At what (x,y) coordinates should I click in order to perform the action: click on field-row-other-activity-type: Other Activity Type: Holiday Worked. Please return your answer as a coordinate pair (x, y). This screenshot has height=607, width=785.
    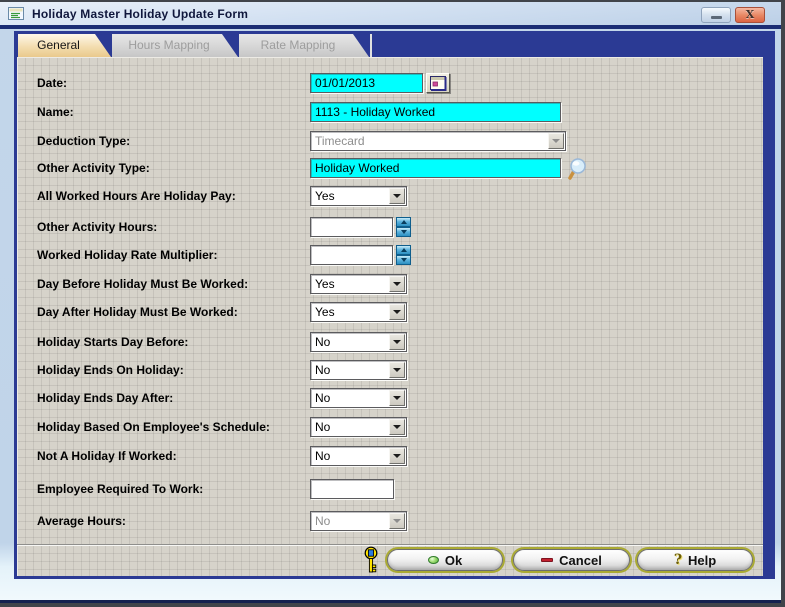
    Looking at the image, I should click on (390, 169).